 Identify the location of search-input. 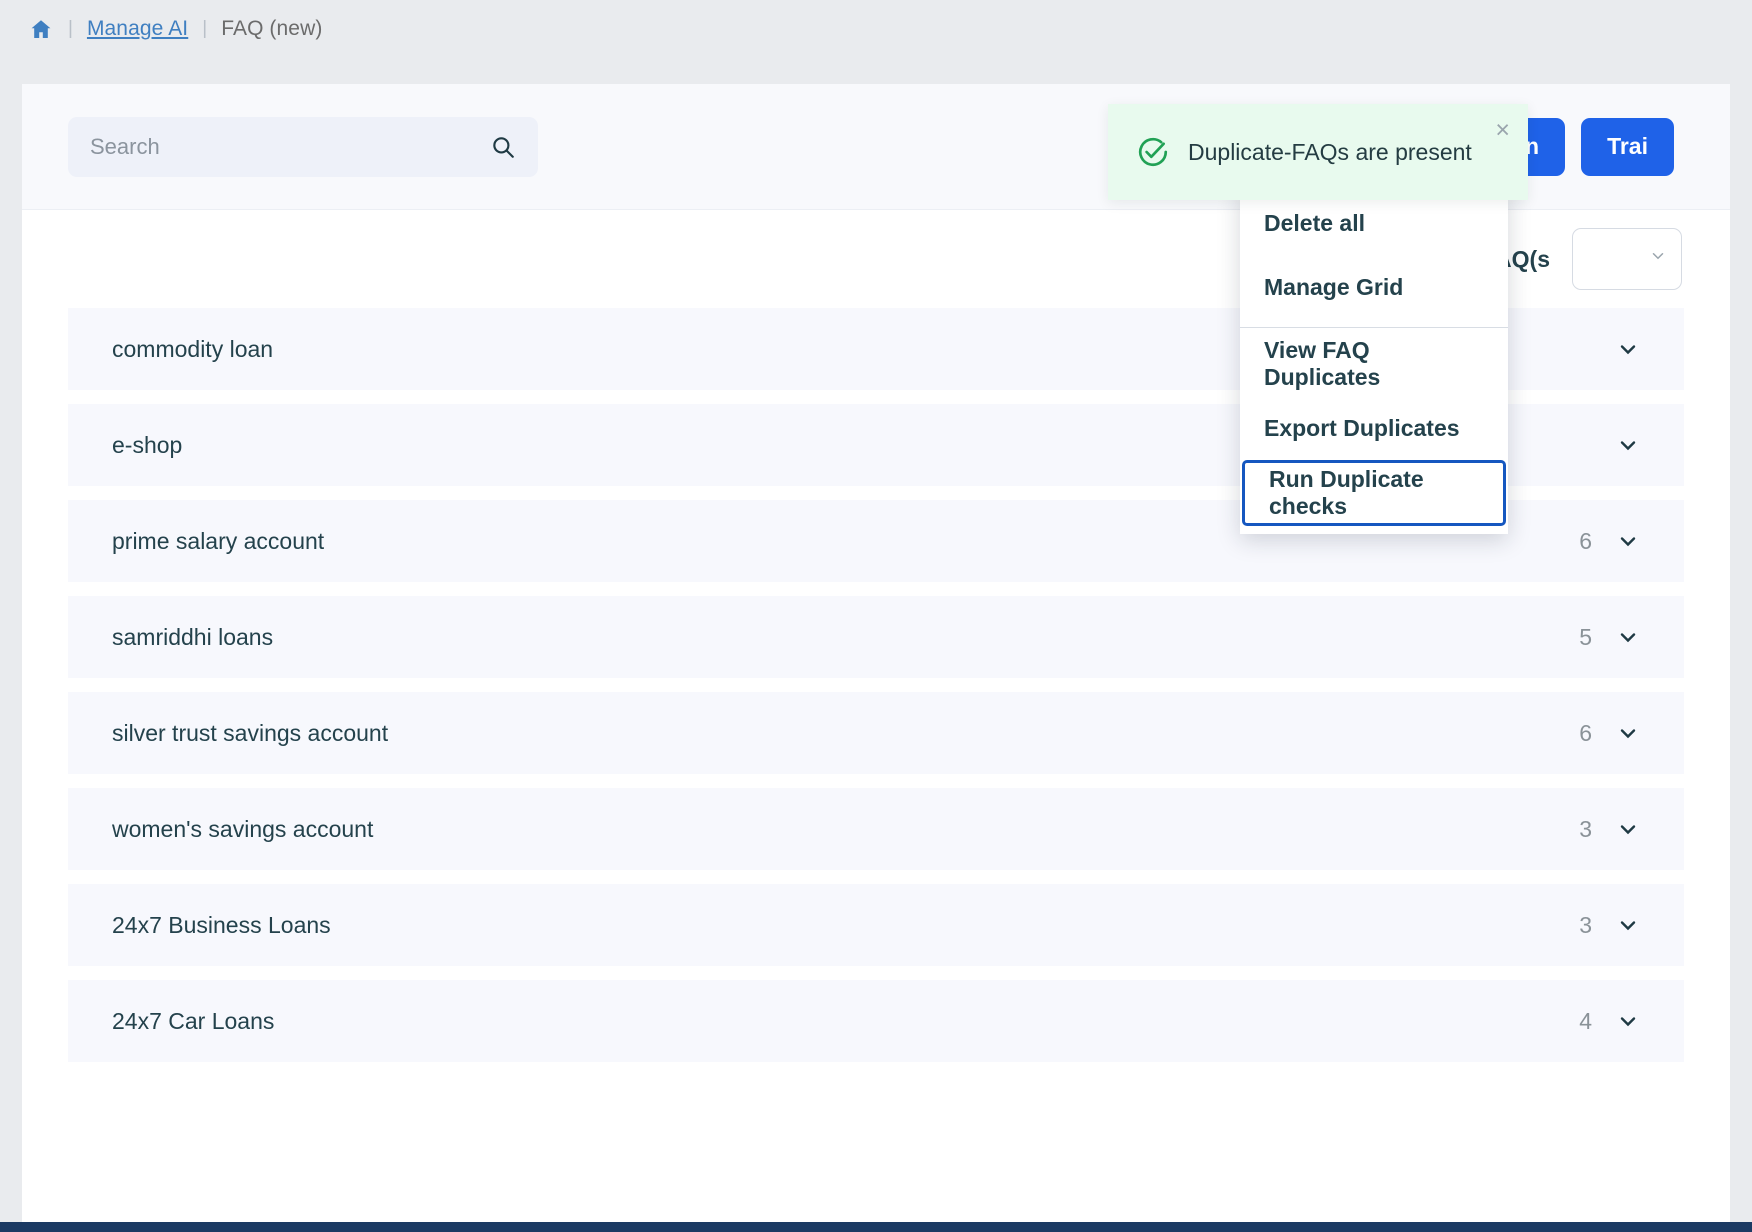
(290, 146).